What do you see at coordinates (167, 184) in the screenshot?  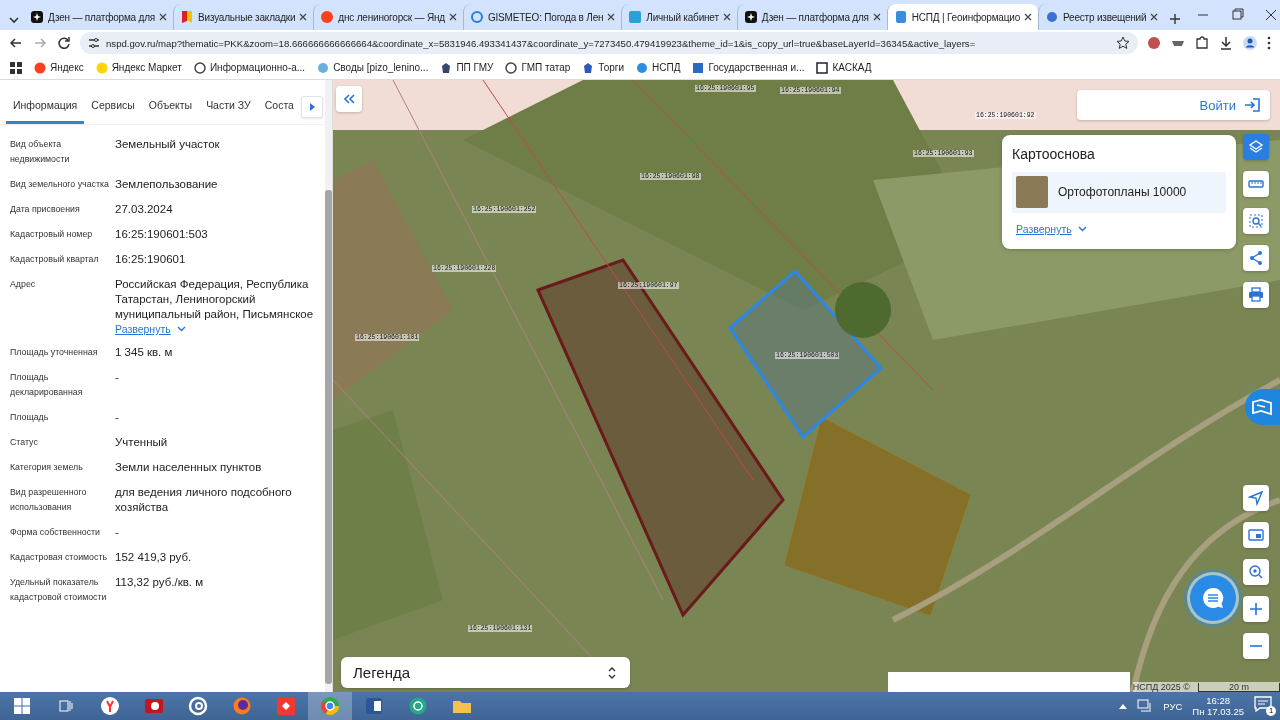 I see `field-value: Землепользование` at bounding box center [167, 184].